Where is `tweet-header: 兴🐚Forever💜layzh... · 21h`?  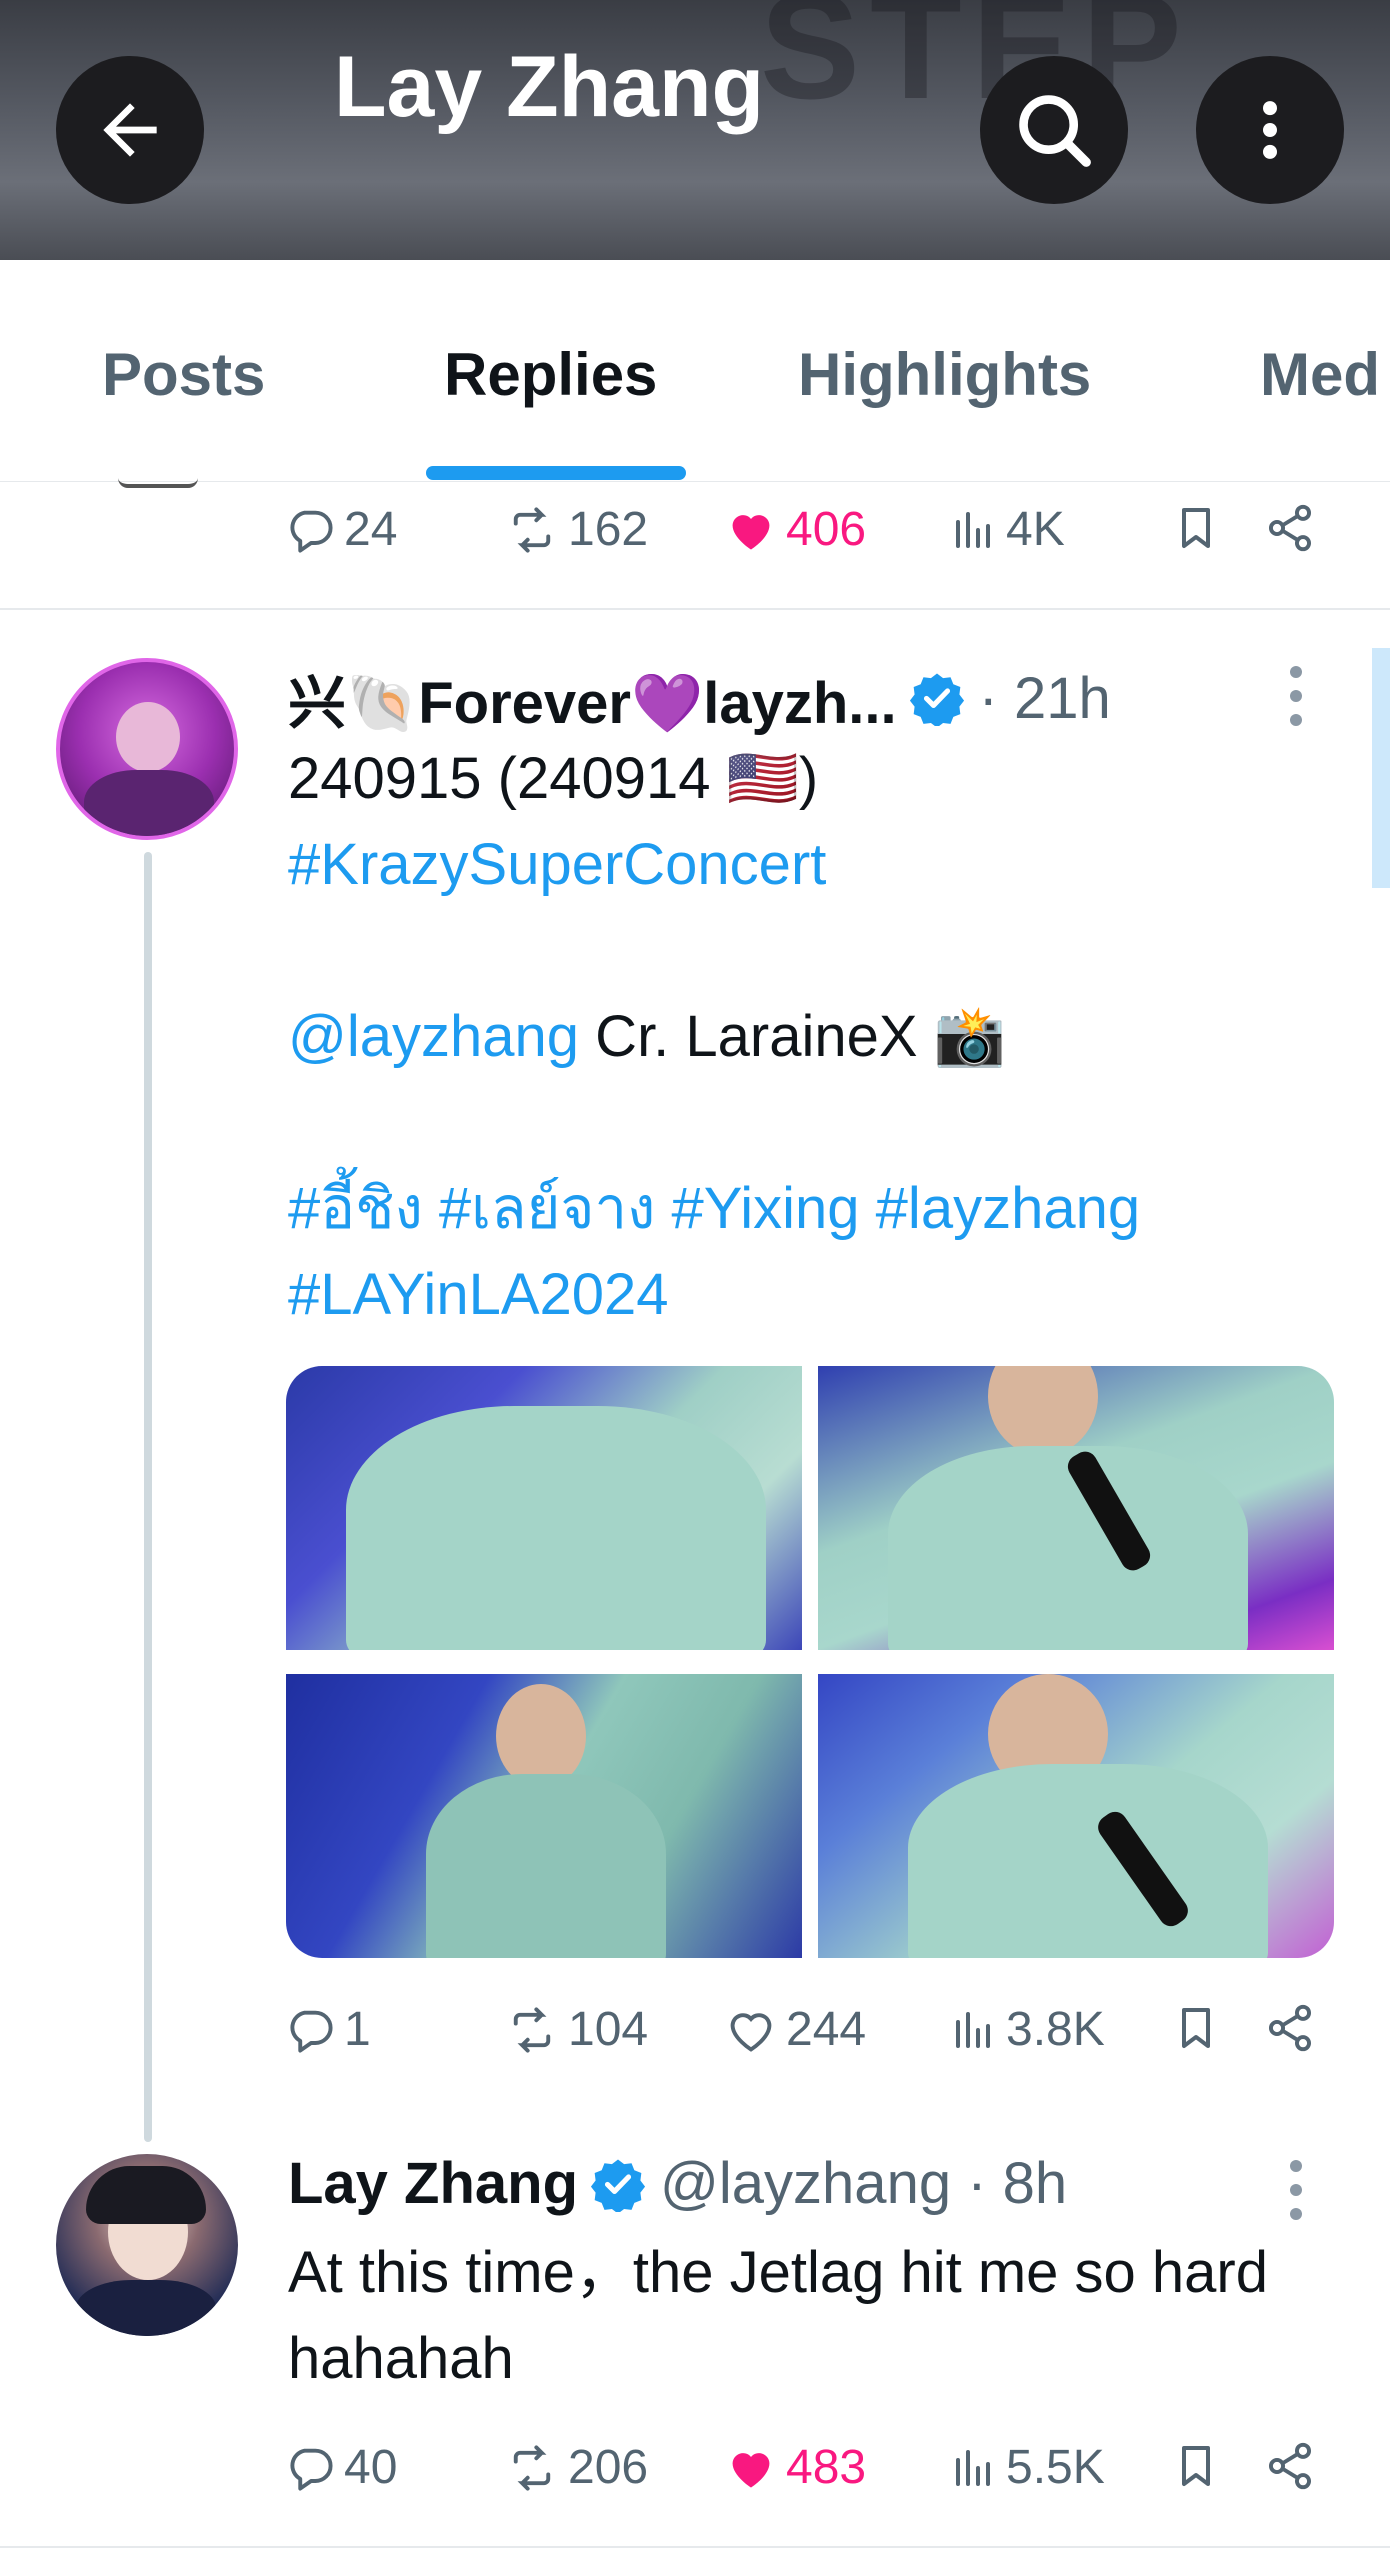 tweet-header: 兴🐚Forever💜layzh... · 21h is located at coordinates (699, 698).